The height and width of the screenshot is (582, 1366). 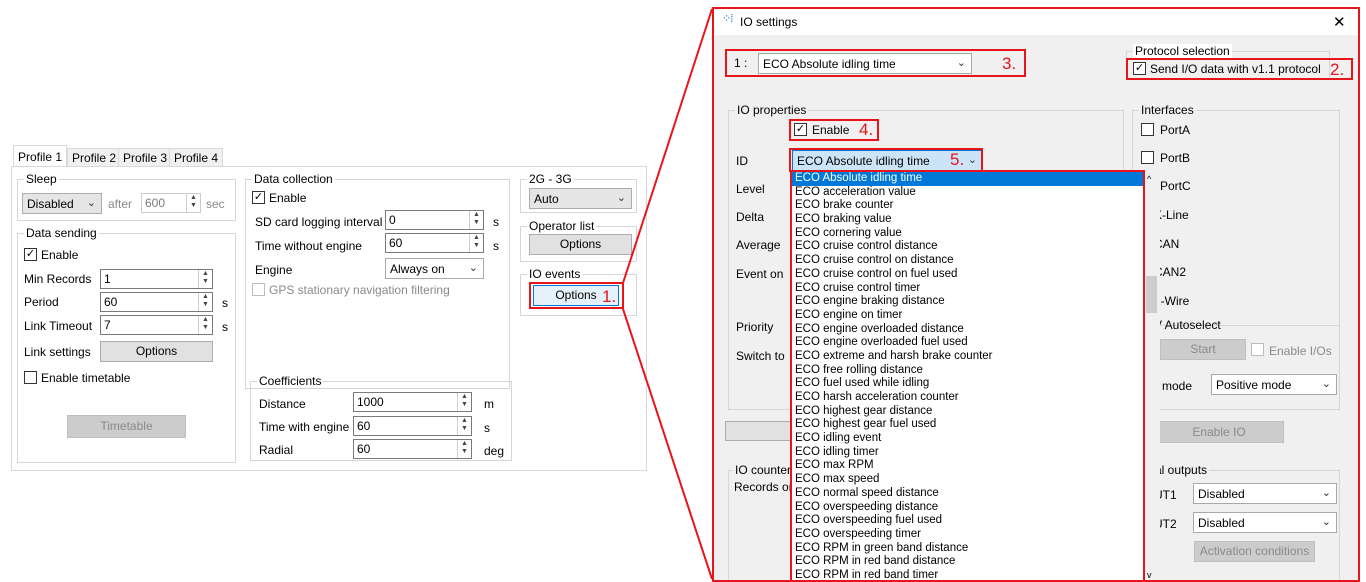 What do you see at coordinates (755, 327) in the screenshot?
I see `priority-label: Priority` at bounding box center [755, 327].